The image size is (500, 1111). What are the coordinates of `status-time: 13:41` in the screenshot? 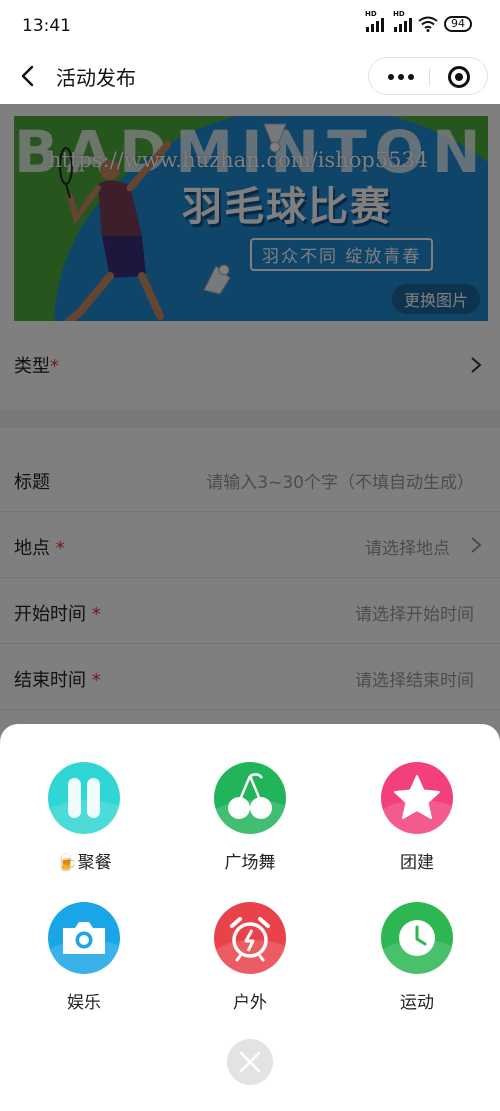 It's located at (46, 26).